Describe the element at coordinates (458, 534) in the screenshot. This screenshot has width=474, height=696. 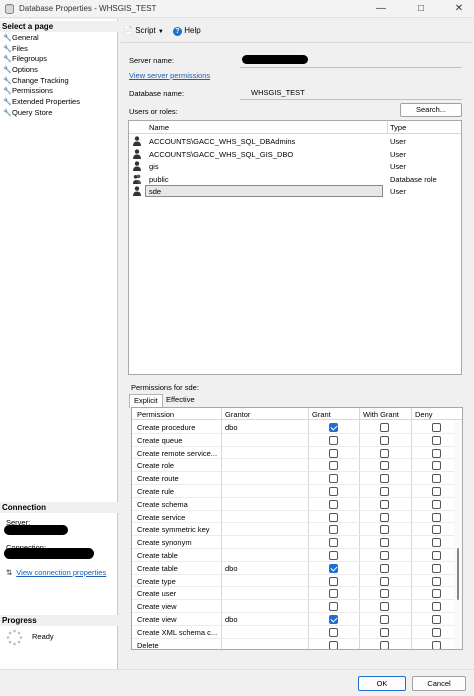
I see `permissions-scrollbar` at that location.